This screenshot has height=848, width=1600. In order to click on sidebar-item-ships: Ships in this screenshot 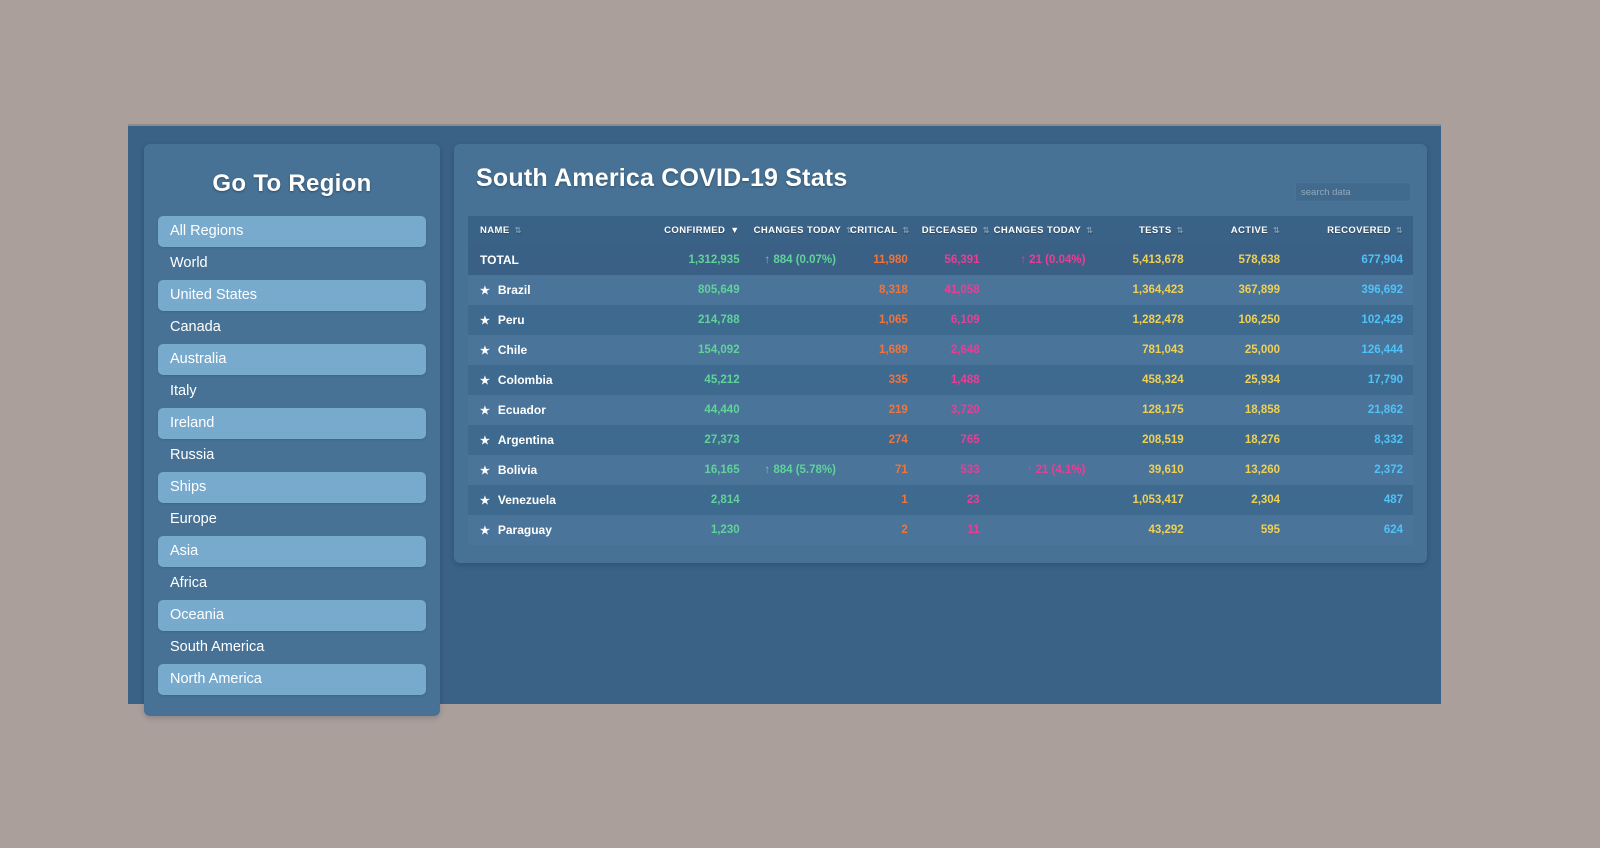, I will do `click(292, 487)`.